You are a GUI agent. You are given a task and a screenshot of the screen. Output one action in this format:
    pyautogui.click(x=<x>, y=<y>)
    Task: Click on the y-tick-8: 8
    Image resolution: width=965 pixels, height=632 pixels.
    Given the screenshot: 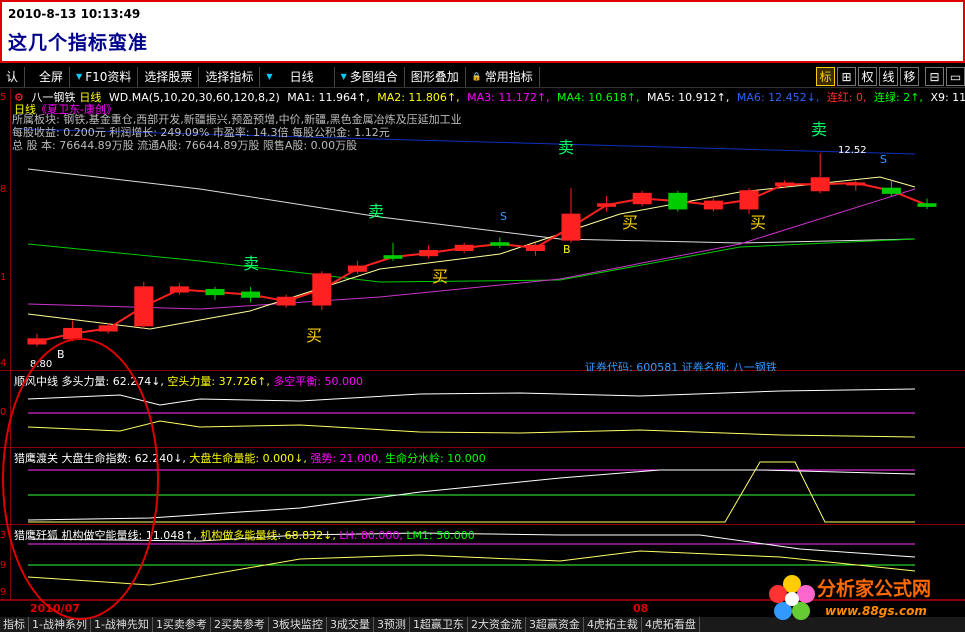 What is the action you would take?
    pyautogui.click(x=3, y=189)
    